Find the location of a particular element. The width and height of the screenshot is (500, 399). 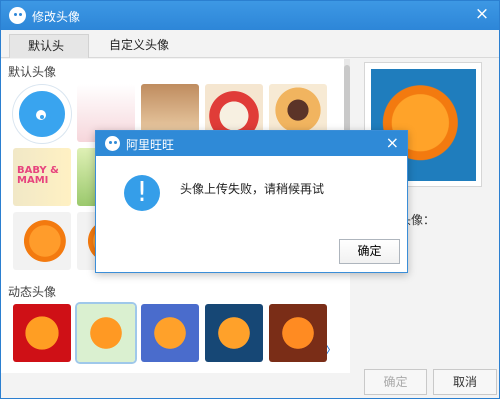

close-icon: × is located at coordinates (482, 15).